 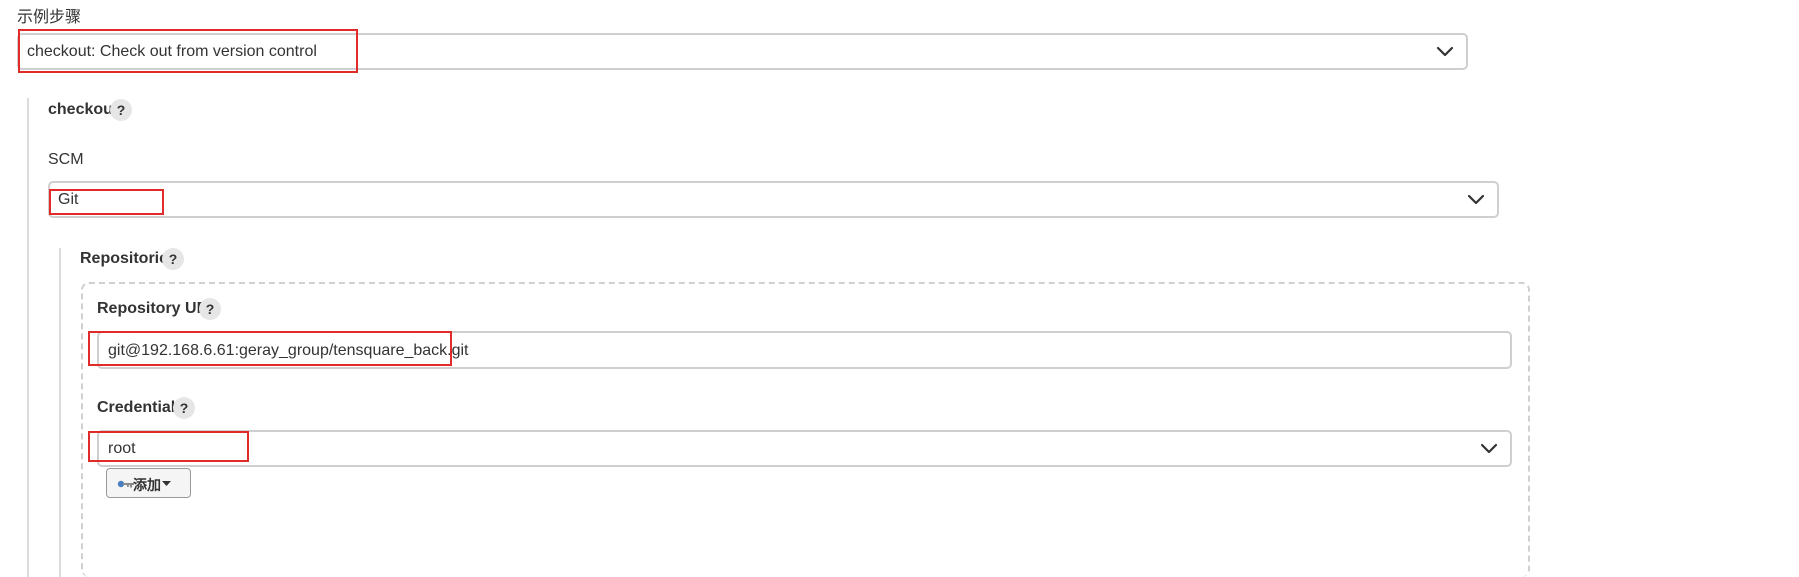 I want to click on sample-step-heading: 示例步骤, so click(x=49, y=17).